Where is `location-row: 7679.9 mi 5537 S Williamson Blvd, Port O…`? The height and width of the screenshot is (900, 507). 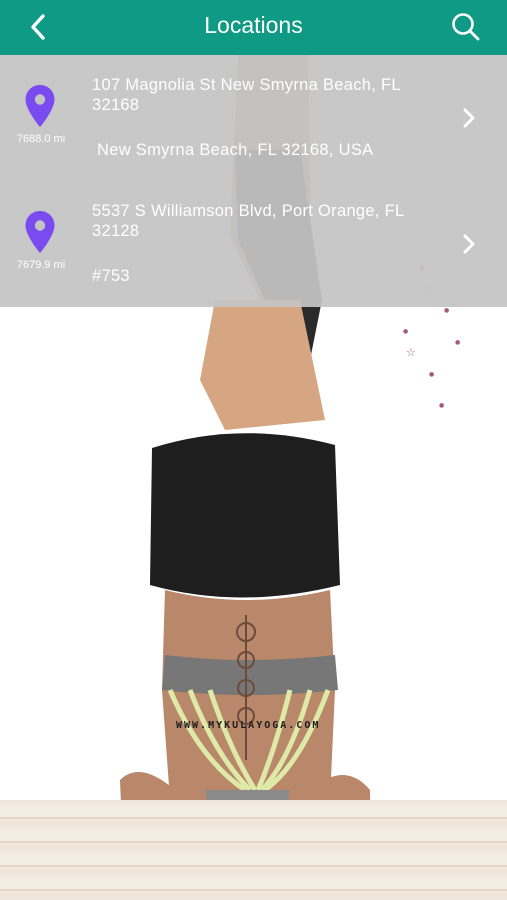
location-row: 7679.9 mi 5537 S Williamson Blvd, Port O… is located at coordinates (253, 244).